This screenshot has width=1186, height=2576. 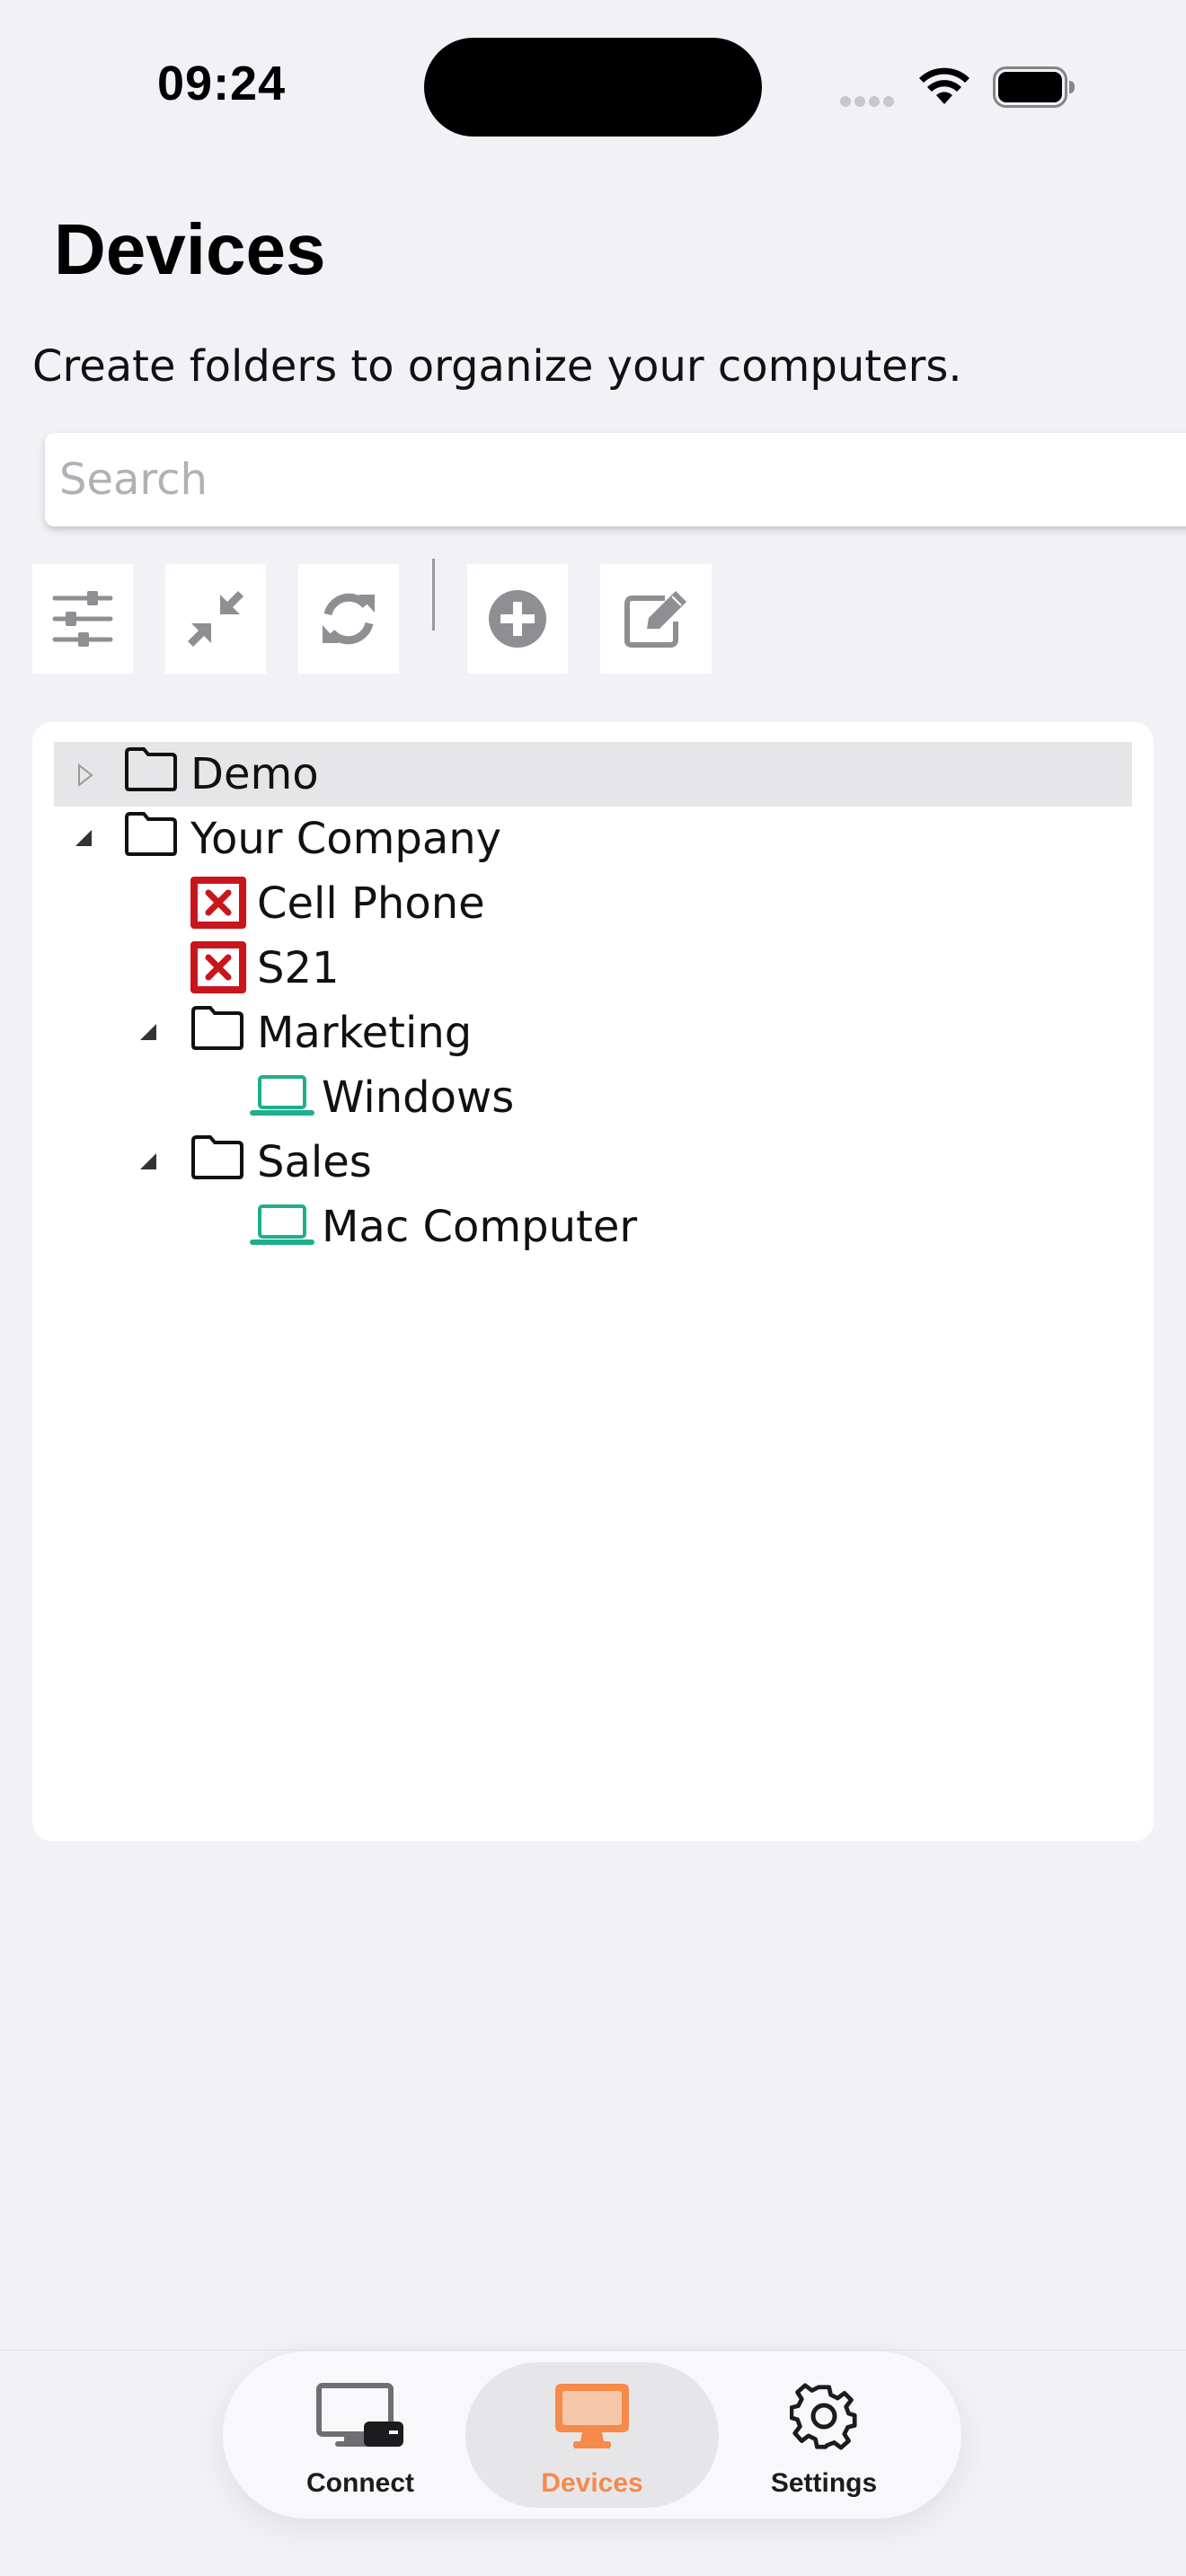 I want to click on tab-settings: Settings, so click(x=824, y=2435).